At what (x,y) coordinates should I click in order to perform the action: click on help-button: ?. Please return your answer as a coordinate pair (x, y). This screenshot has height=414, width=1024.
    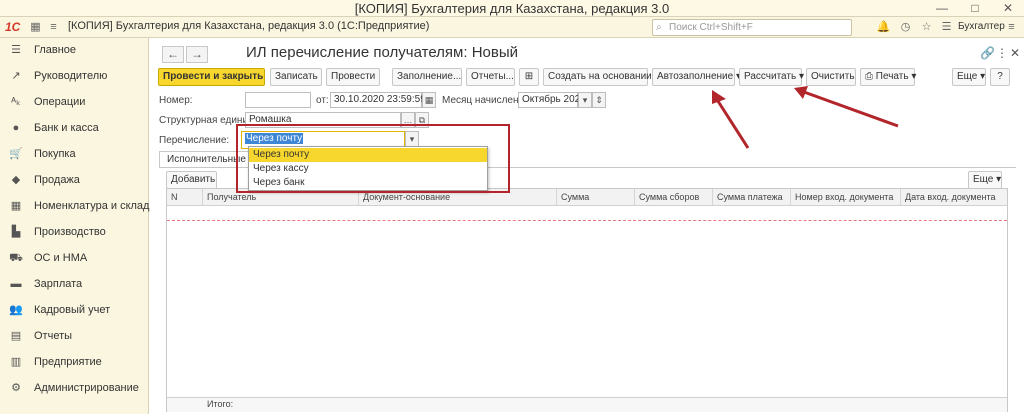
    Looking at the image, I should click on (1000, 77).